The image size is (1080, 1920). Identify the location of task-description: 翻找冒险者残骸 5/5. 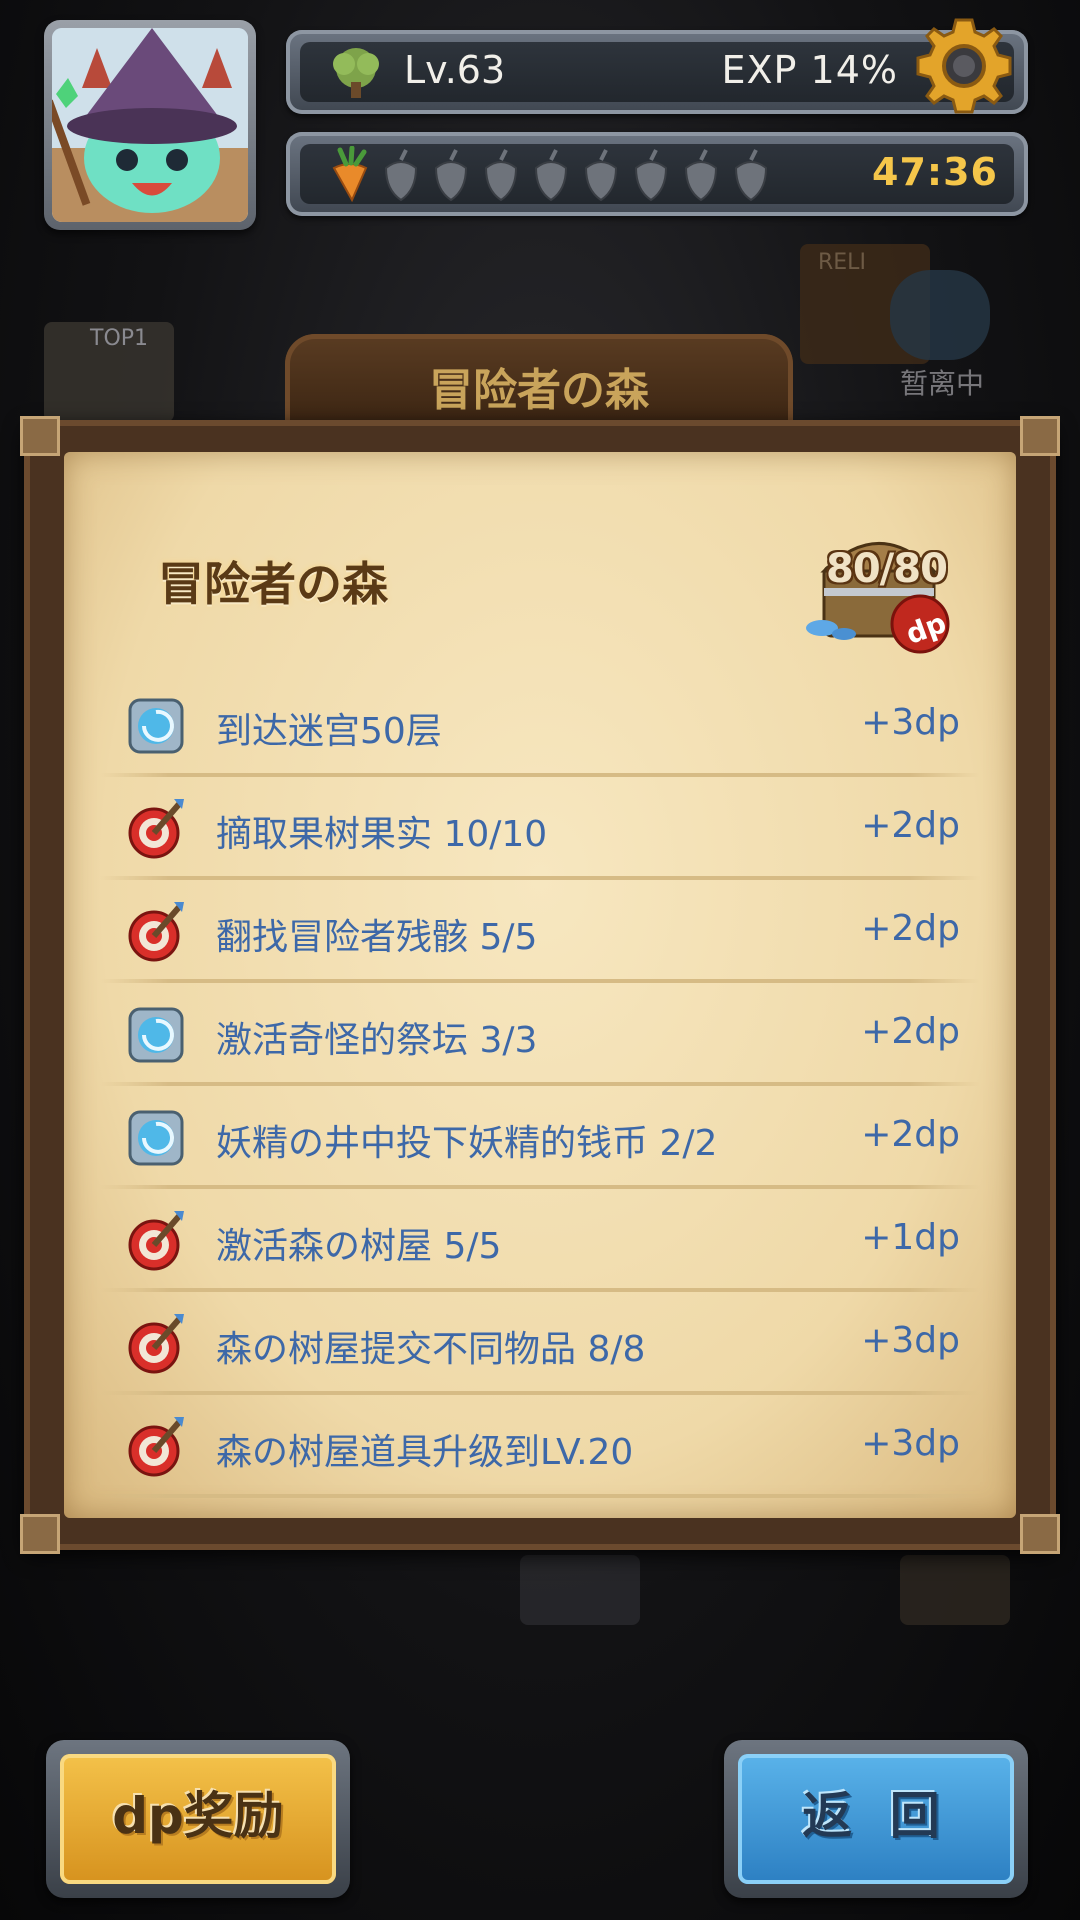
(377, 937).